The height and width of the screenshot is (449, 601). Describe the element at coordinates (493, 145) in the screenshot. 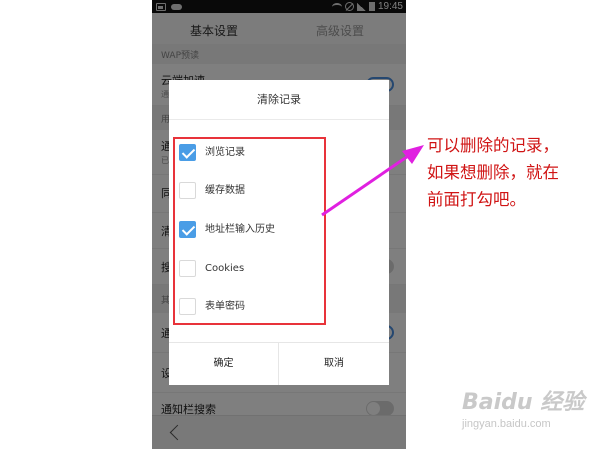

I see `annotation-line-1: 可以删除的记录，` at that location.